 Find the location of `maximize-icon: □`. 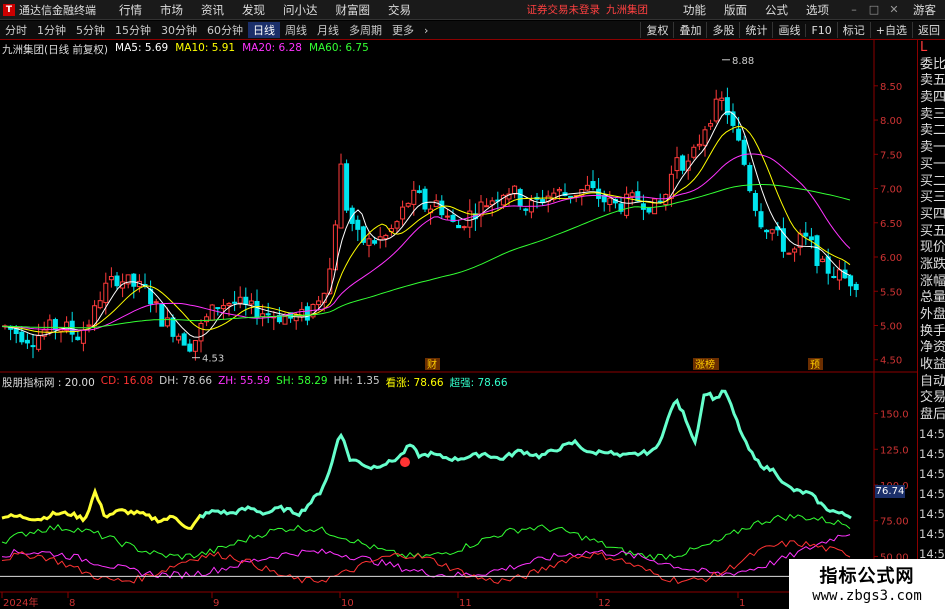

maximize-icon: □ is located at coordinates (874, 10).